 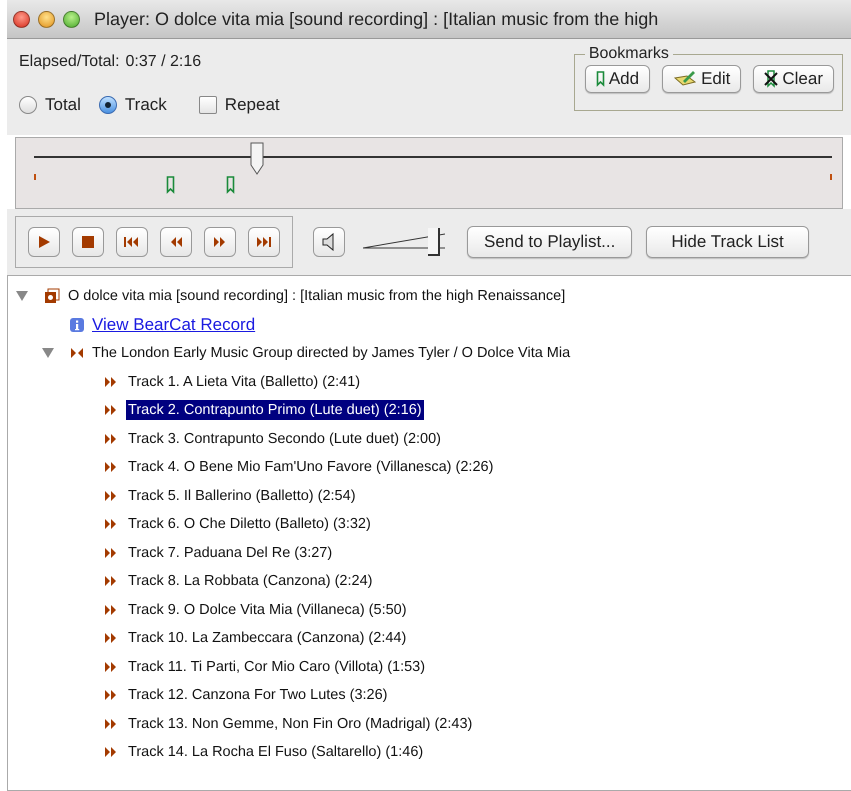 I want to click on window-title: Player: O dolce vita mia [sound recording] : [Italian music from the high, so click(x=376, y=19).